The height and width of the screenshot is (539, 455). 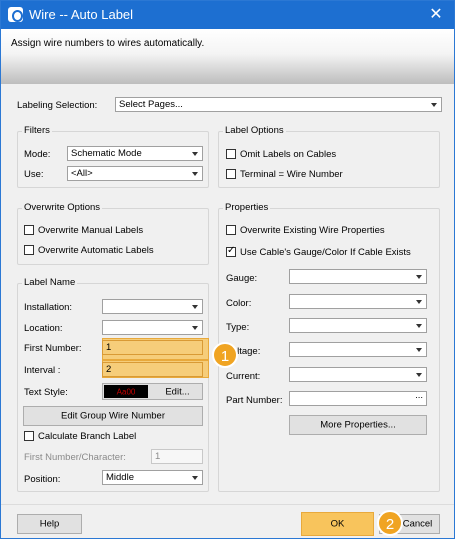 I want to click on interval-label: Interval :, so click(x=42, y=370).